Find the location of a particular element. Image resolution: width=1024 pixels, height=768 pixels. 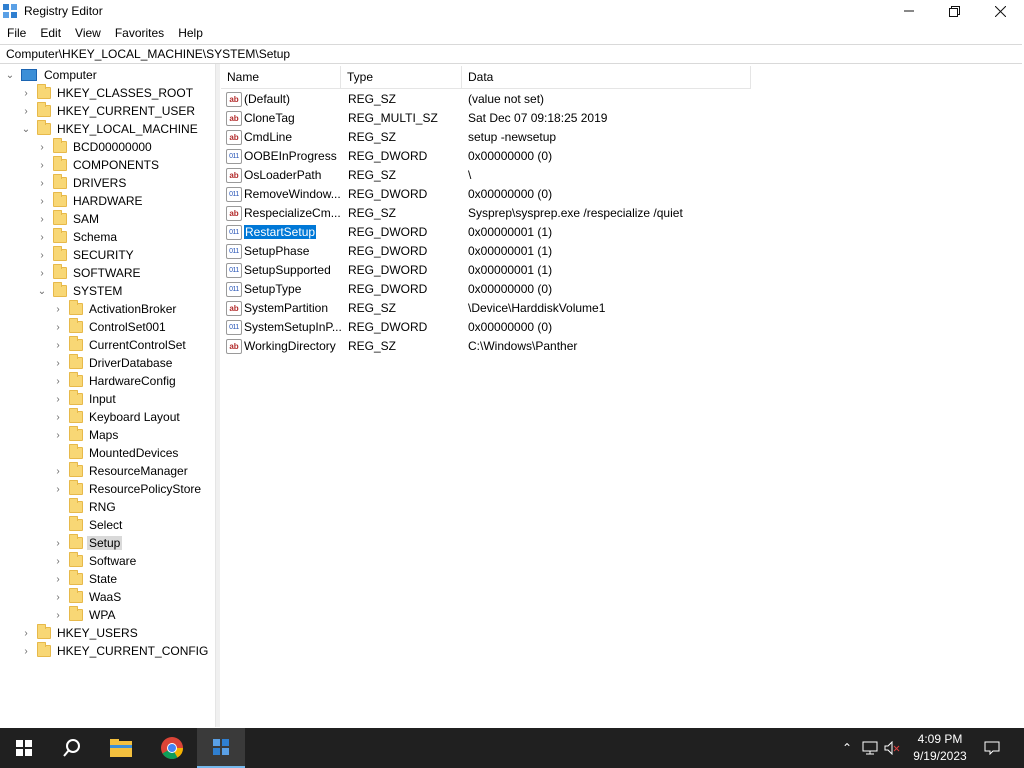

value-row: ab (Default) REG_SZ (value not set) is located at coordinates (501, 99).